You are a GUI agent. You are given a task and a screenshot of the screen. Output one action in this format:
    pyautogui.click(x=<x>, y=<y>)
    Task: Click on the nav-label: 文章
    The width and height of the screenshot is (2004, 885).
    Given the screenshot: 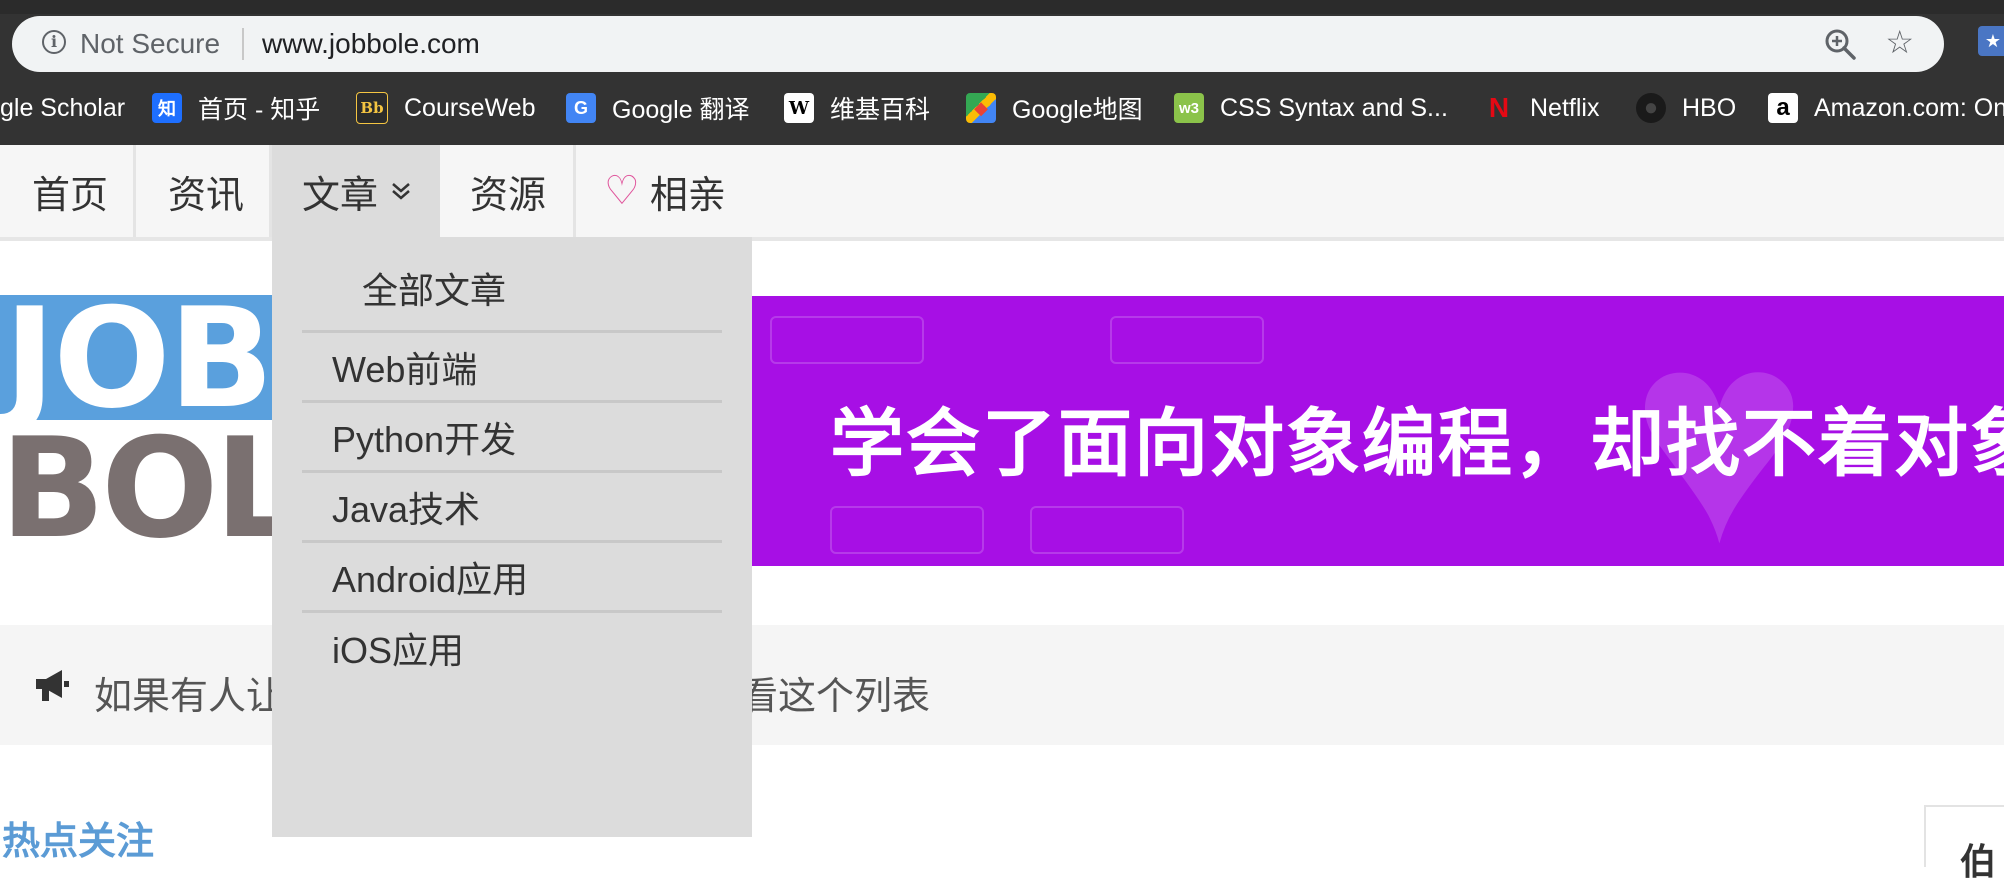 What is the action you would take?
    pyautogui.click(x=340, y=195)
    